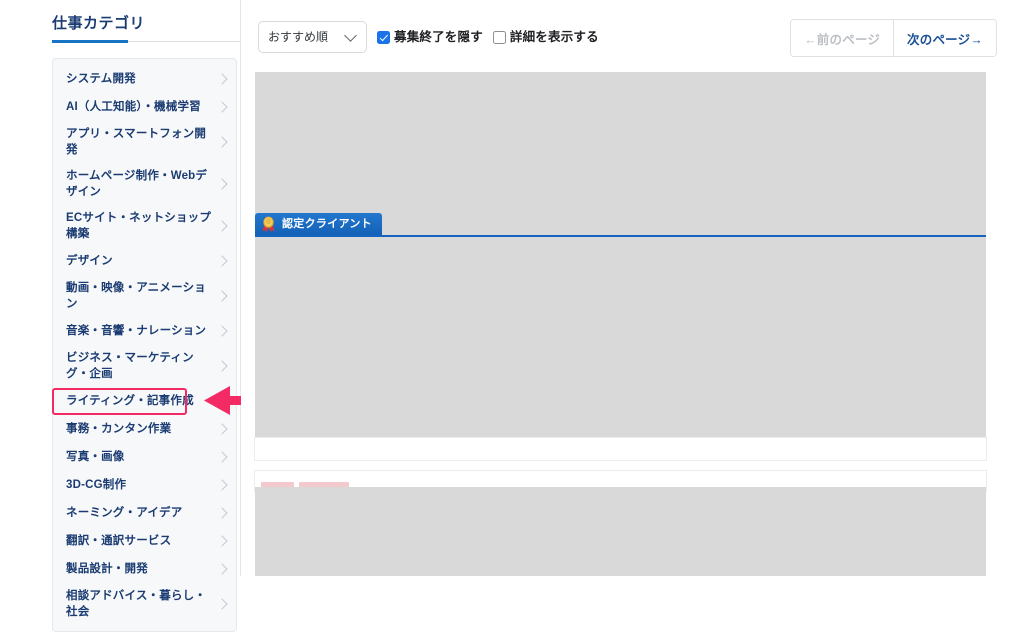  What do you see at coordinates (136, 331) in the screenshot?
I see `sidebar-item-label: 音楽・音響・ナレーション` at bounding box center [136, 331].